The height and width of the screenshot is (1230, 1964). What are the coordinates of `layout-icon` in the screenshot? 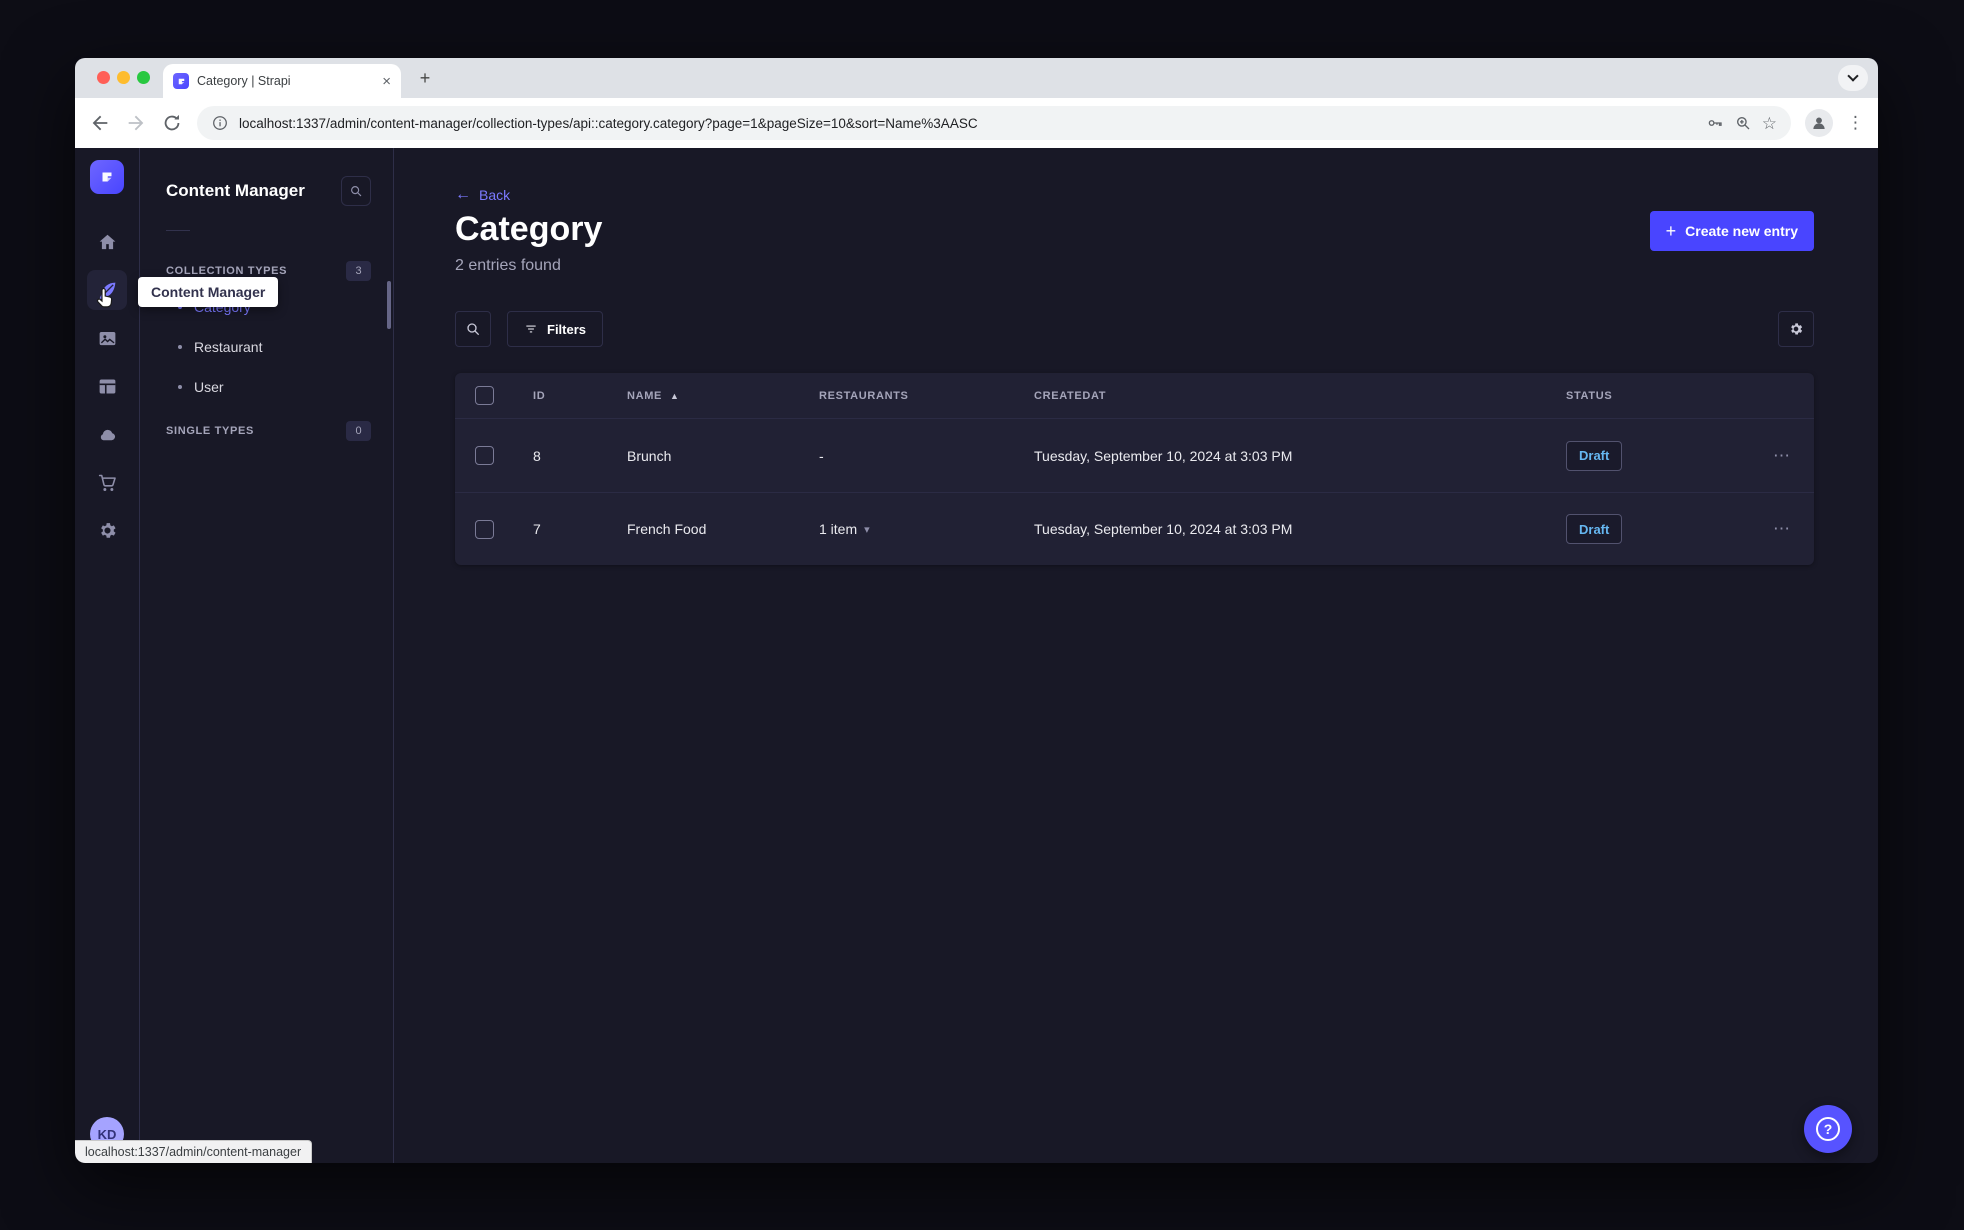 It's located at (107, 386).